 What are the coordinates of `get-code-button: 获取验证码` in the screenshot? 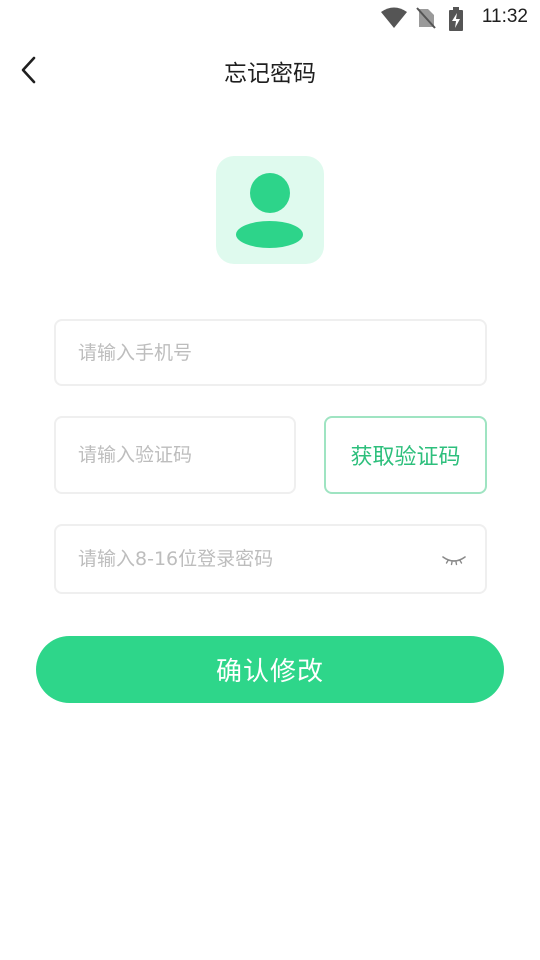 It's located at (405, 455).